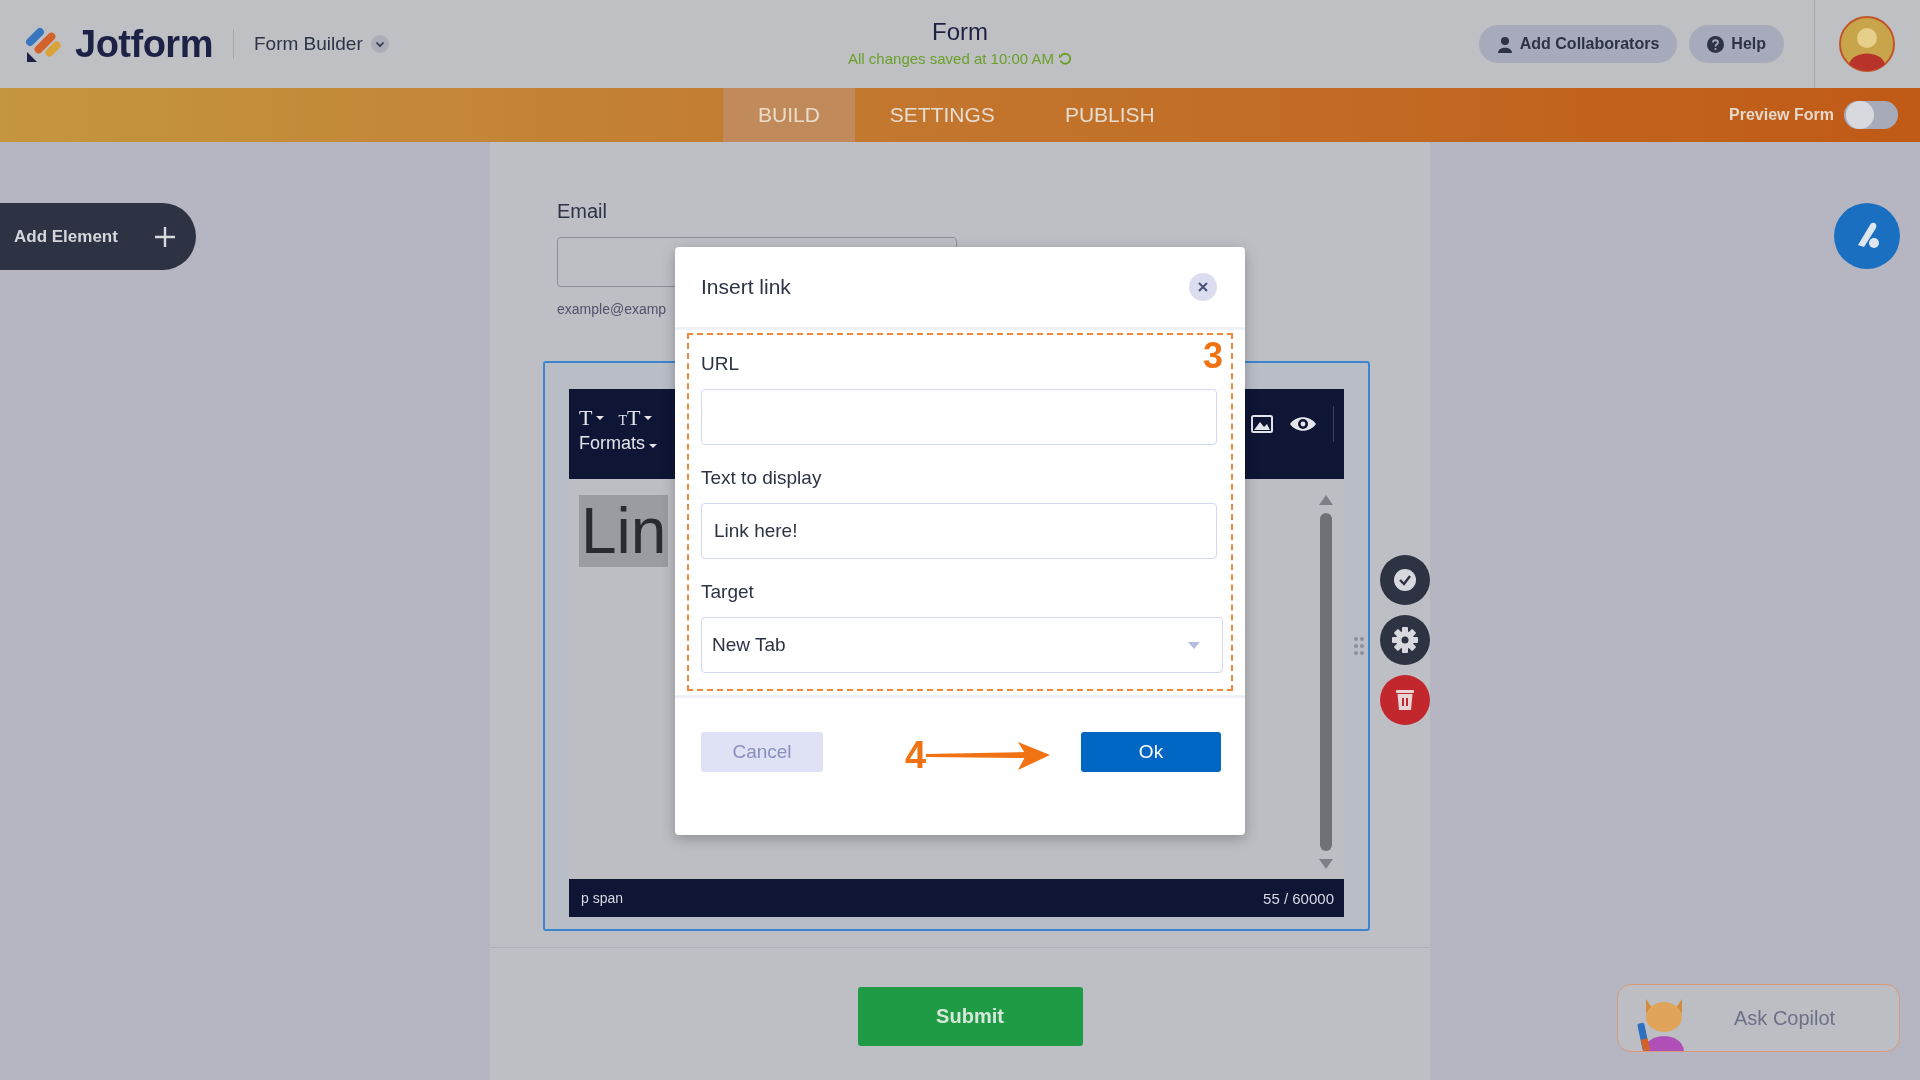 The width and height of the screenshot is (1920, 1080). I want to click on editor-text: Lin, so click(624, 531).